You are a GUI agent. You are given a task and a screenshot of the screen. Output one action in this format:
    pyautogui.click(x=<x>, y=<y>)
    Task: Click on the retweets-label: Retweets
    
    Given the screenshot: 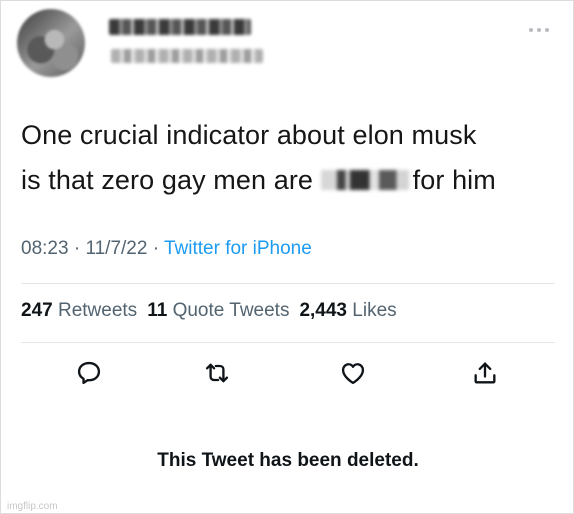 What is the action you would take?
    pyautogui.click(x=97, y=310)
    